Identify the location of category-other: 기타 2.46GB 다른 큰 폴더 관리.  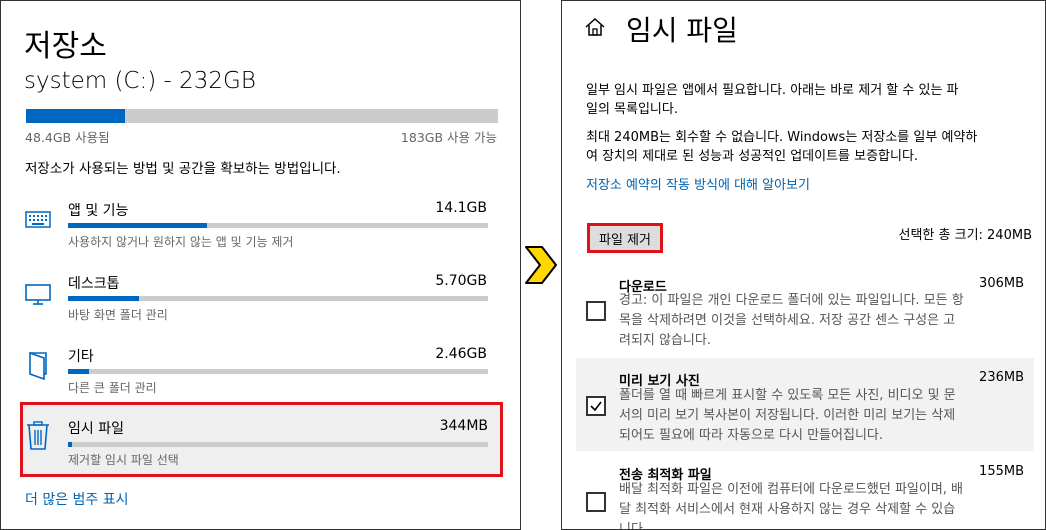
(261, 379).